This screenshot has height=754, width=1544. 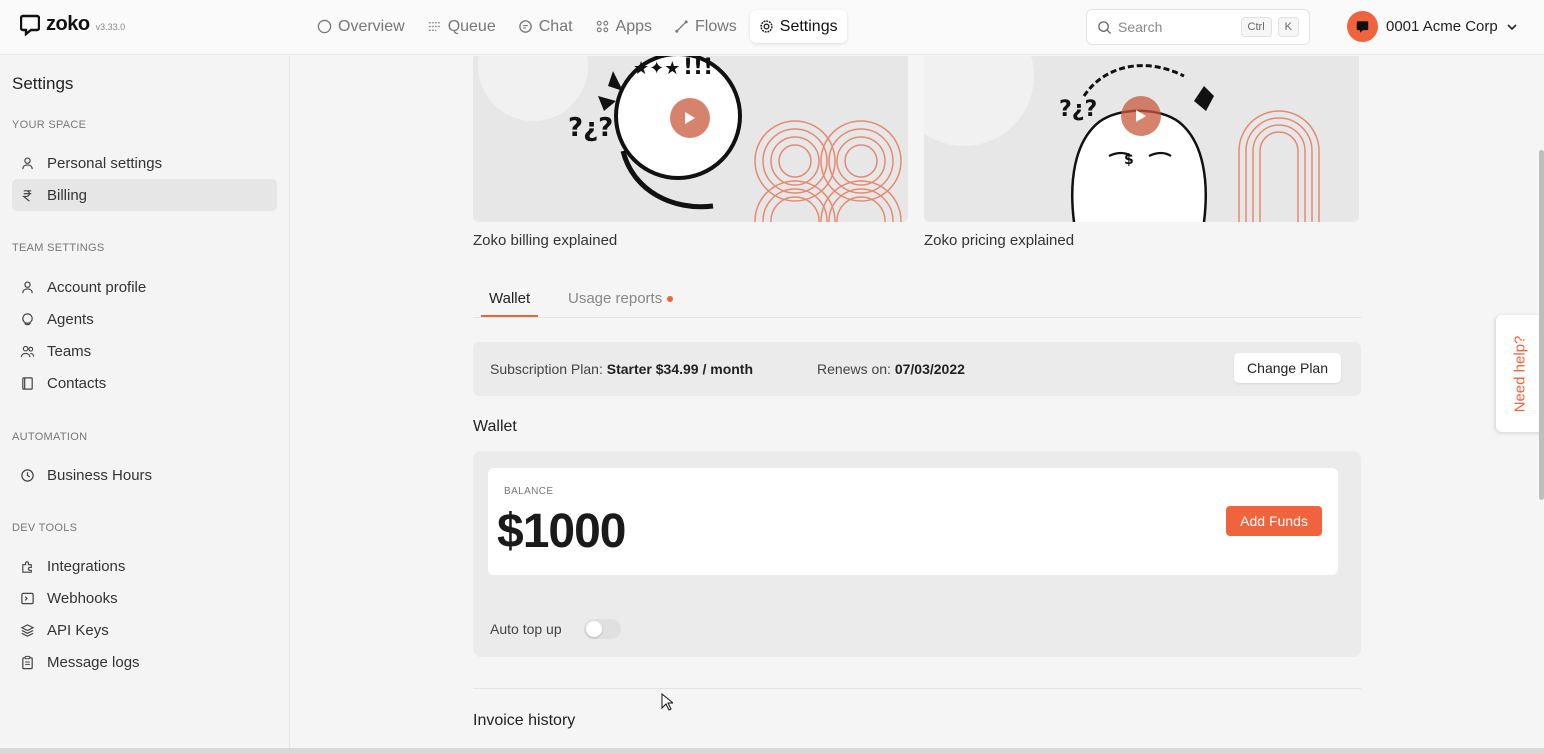 I want to click on scrollbar, so click(x=1541, y=325).